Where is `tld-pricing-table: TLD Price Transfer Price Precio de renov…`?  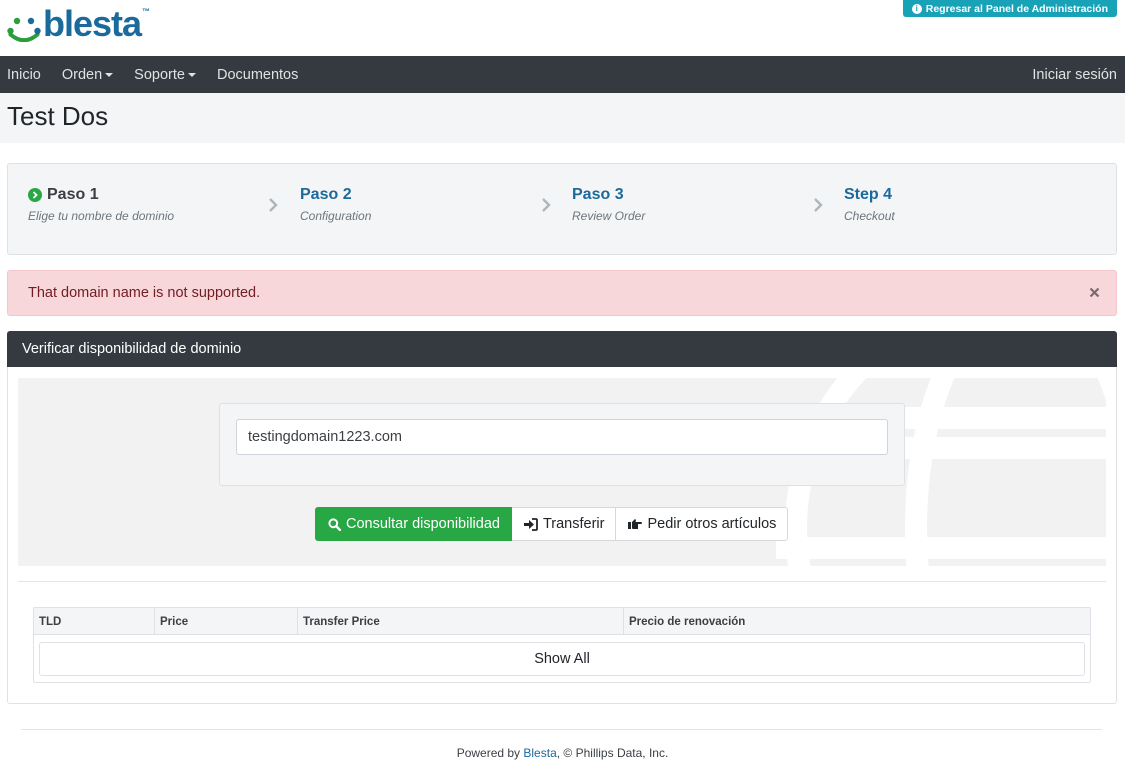
tld-pricing-table: TLD Price Transfer Price Precio de renov… is located at coordinates (562, 645).